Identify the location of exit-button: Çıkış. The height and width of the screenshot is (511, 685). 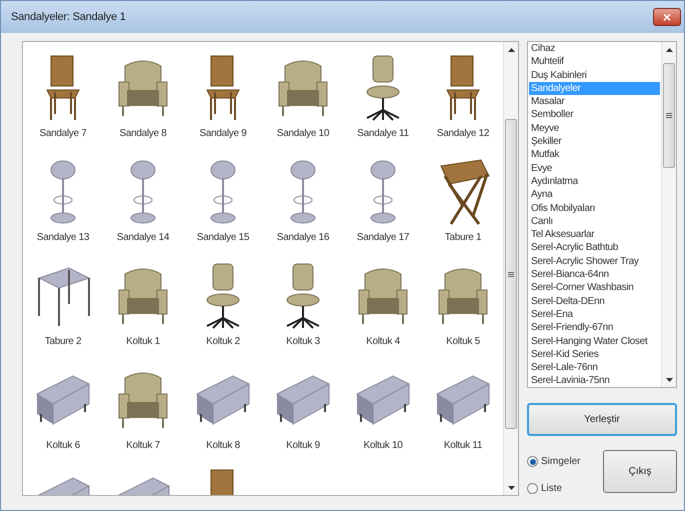
(640, 471).